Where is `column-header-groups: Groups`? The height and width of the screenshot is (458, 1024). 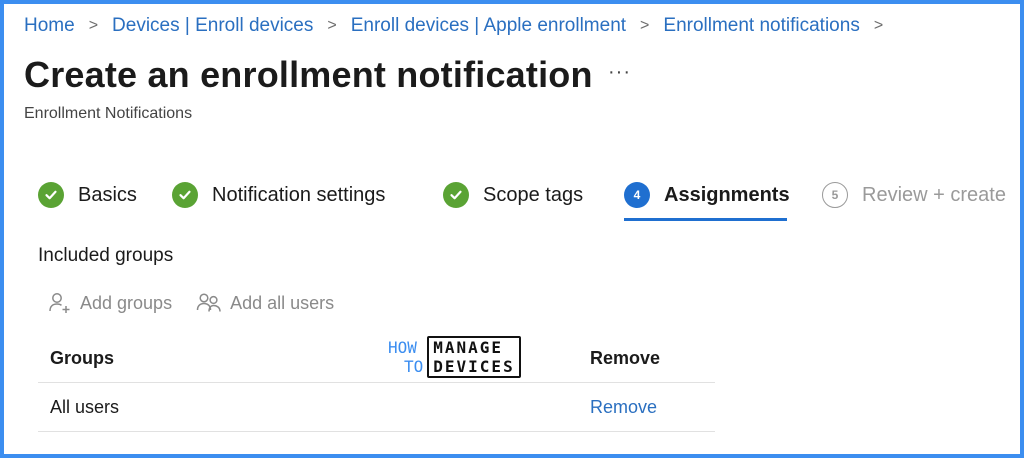
column-header-groups: Groups is located at coordinates (82, 358).